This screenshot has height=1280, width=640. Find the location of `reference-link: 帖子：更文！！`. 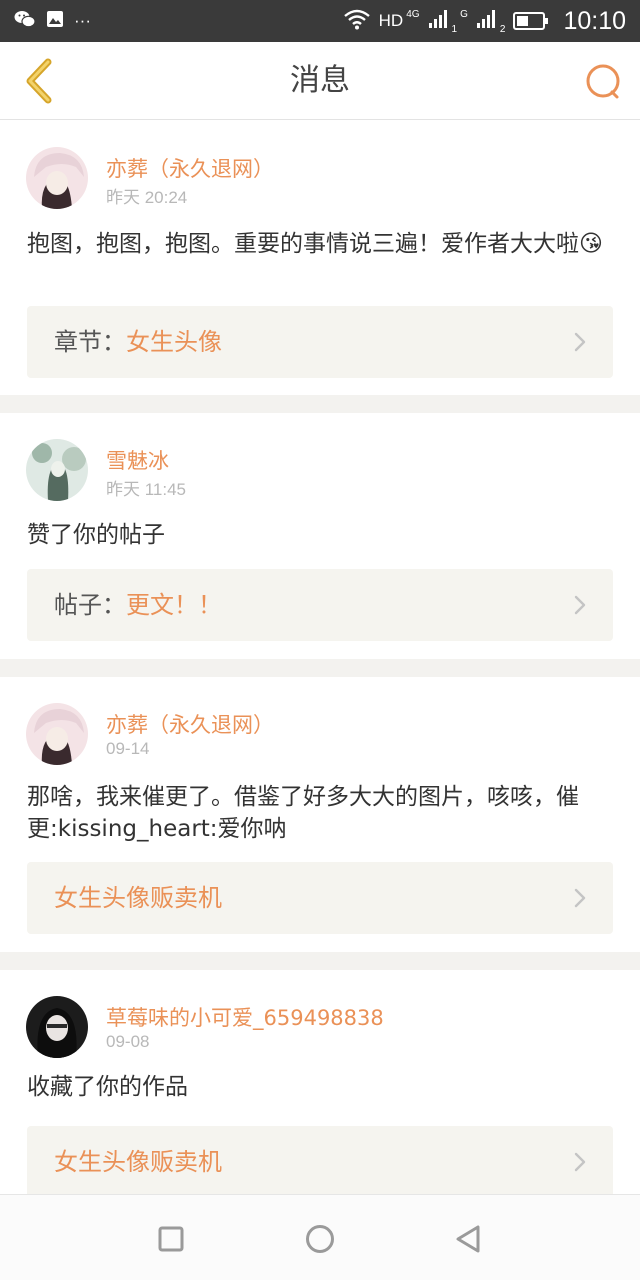

reference-link: 帖子：更文！！ is located at coordinates (320, 605).